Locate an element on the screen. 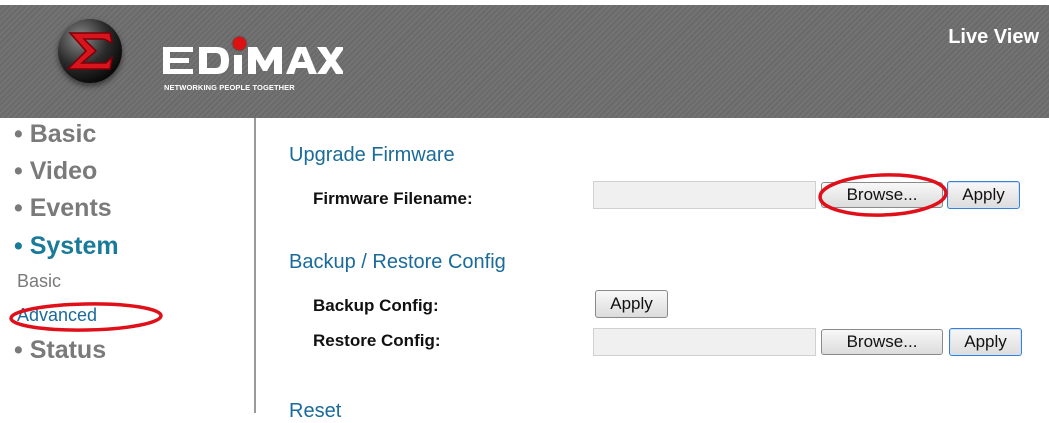  sidebar-item-system: • System is located at coordinates (66, 246).